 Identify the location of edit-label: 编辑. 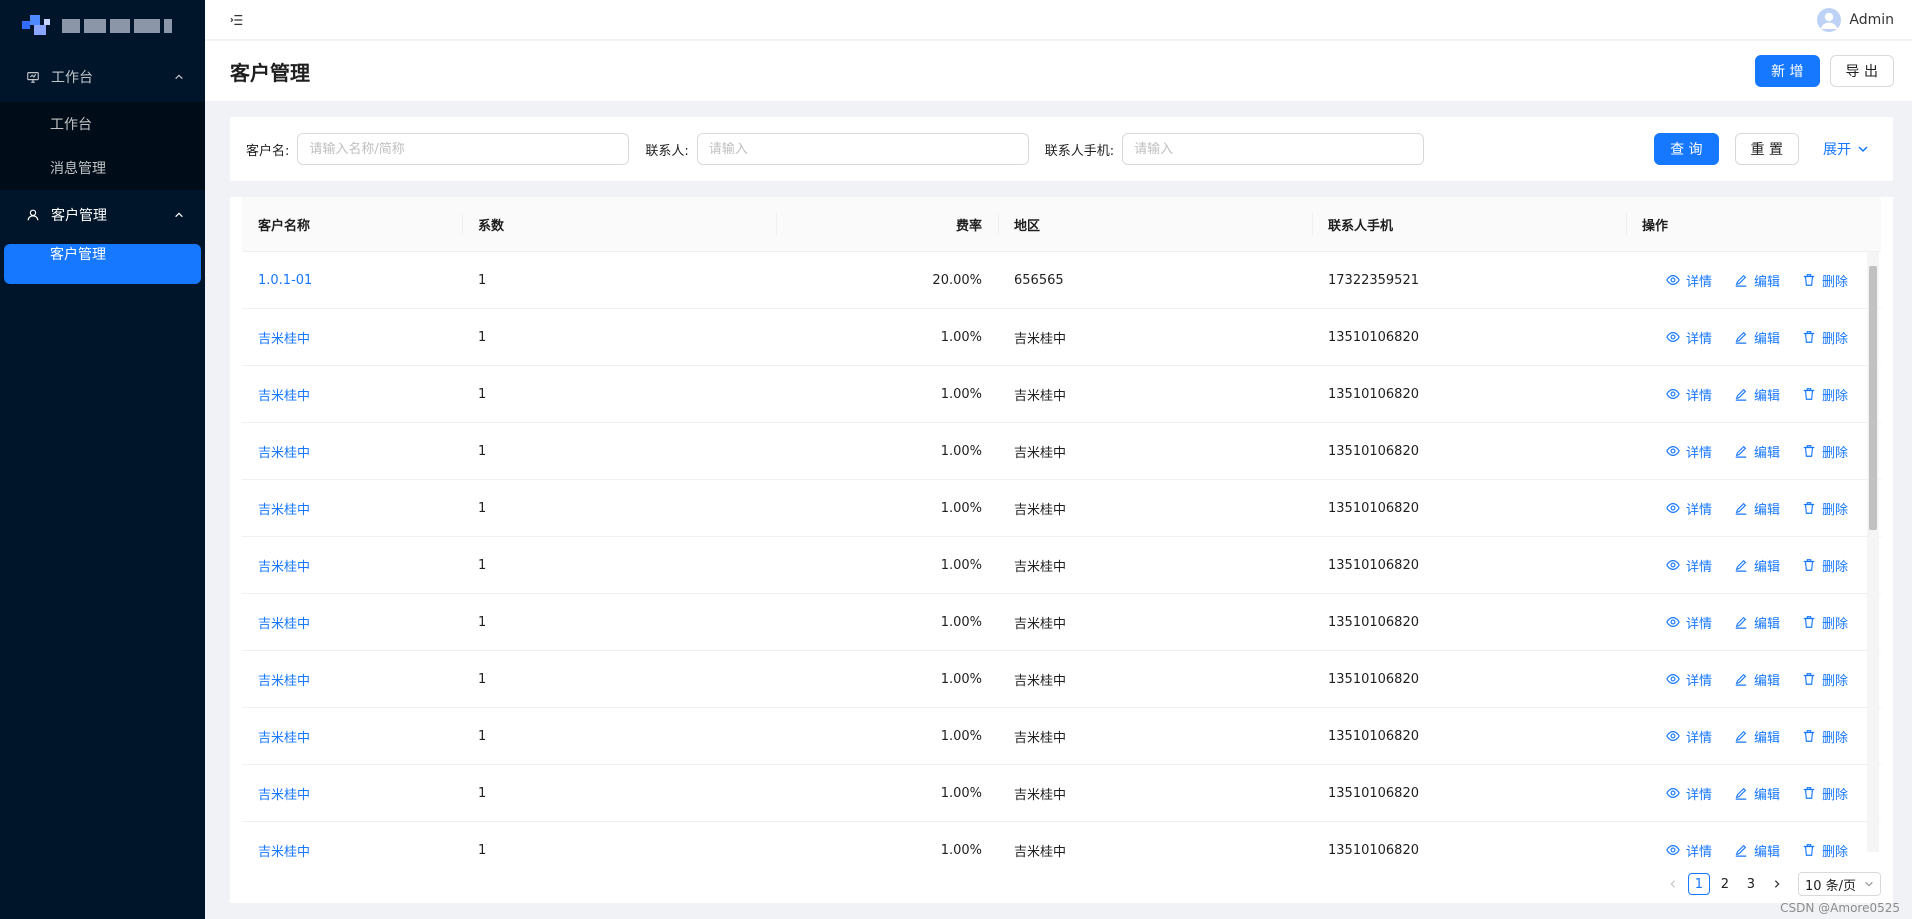
(1767, 624).